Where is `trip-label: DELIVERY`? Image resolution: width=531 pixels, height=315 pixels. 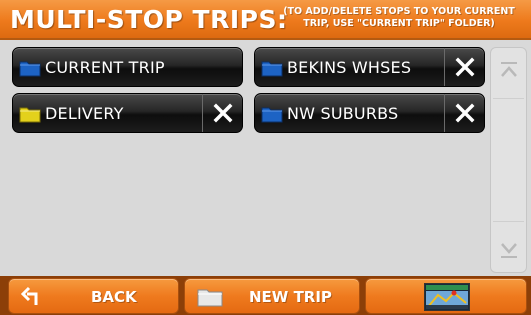 trip-label: DELIVERY is located at coordinates (84, 113).